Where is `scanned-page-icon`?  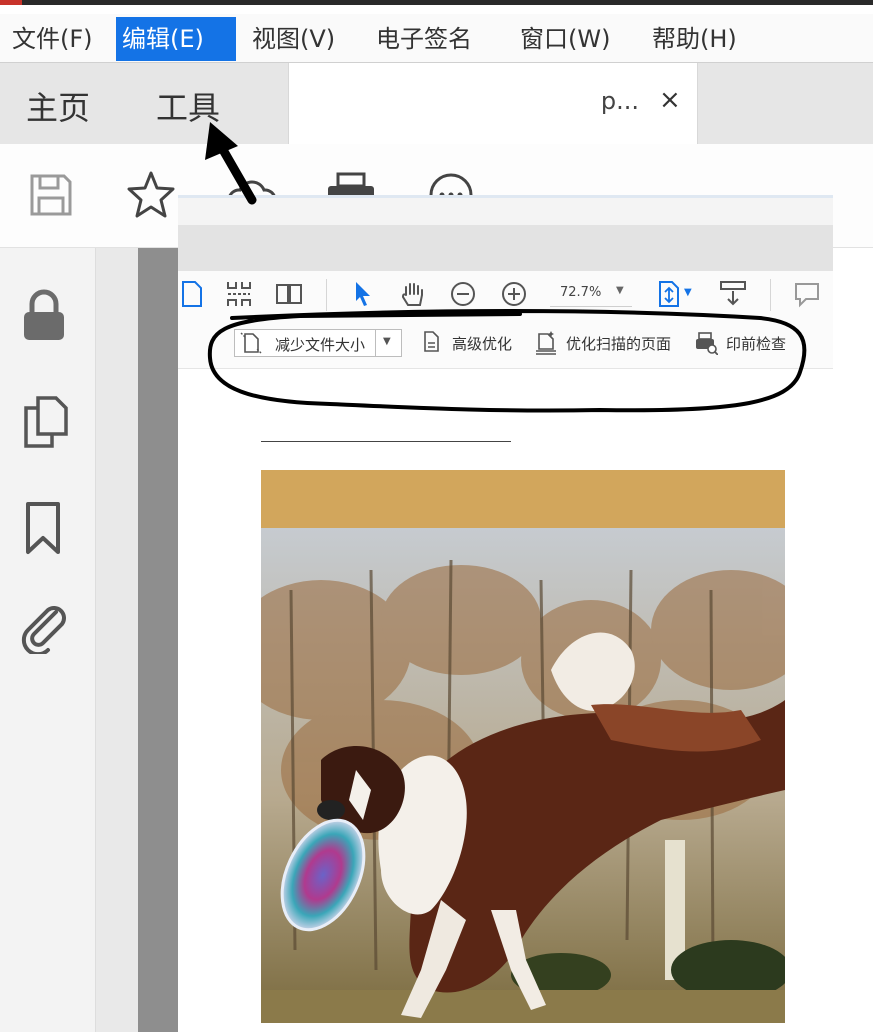 scanned-page-icon is located at coordinates (546, 343).